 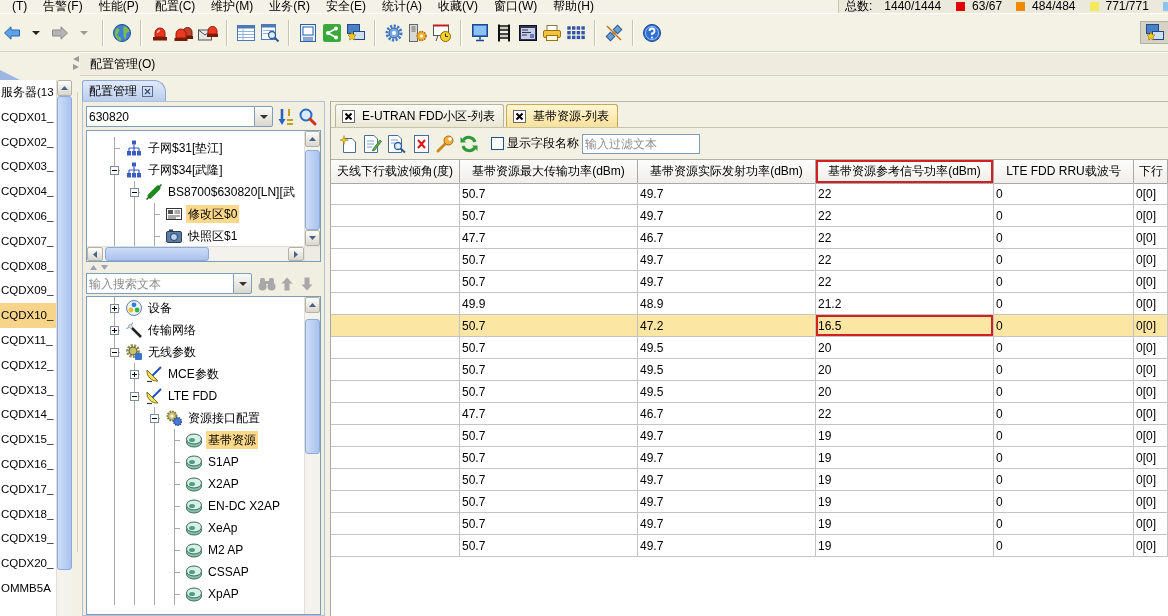 I want to click on menu-item: 帮助(H), so click(x=573, y=6).